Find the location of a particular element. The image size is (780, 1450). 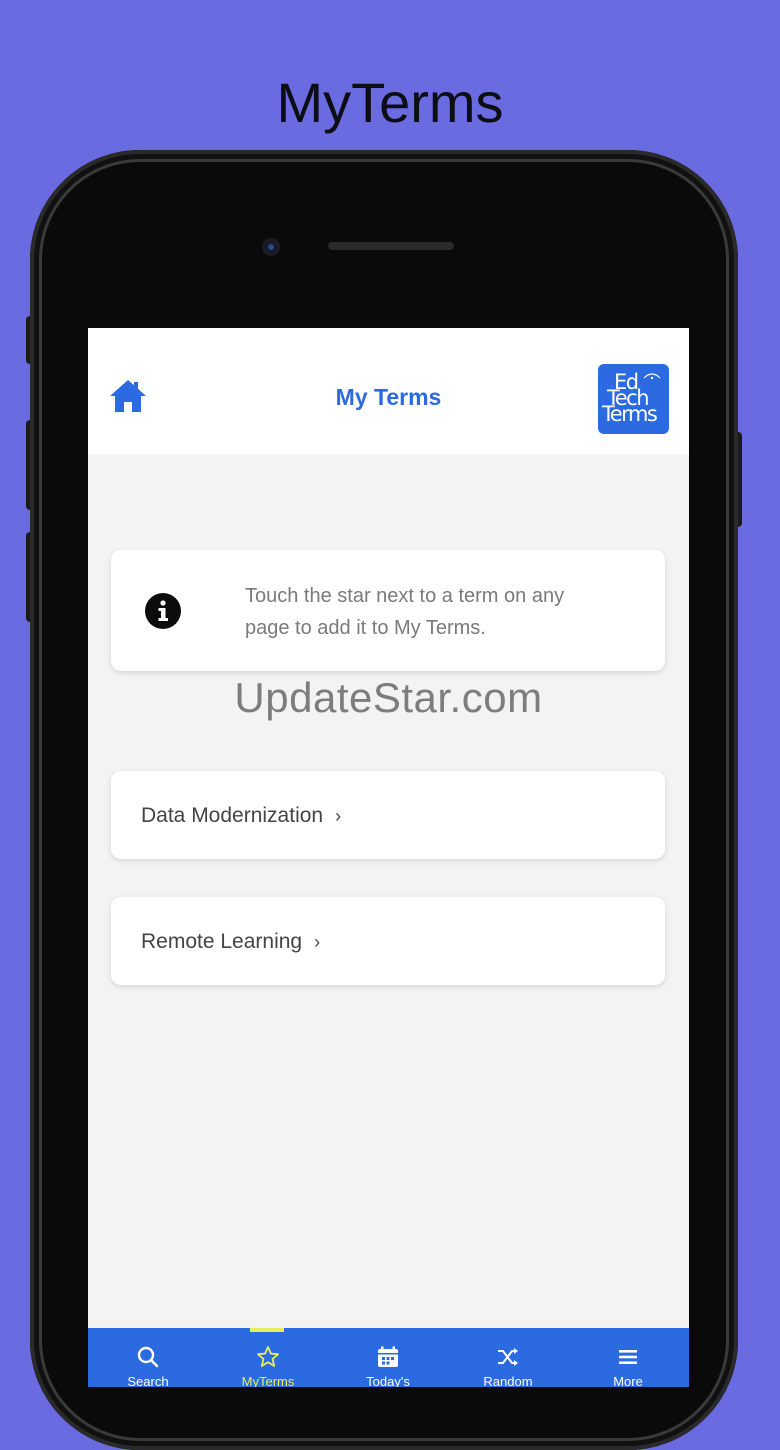

menu-icon is located at coordinates (628, 1357).